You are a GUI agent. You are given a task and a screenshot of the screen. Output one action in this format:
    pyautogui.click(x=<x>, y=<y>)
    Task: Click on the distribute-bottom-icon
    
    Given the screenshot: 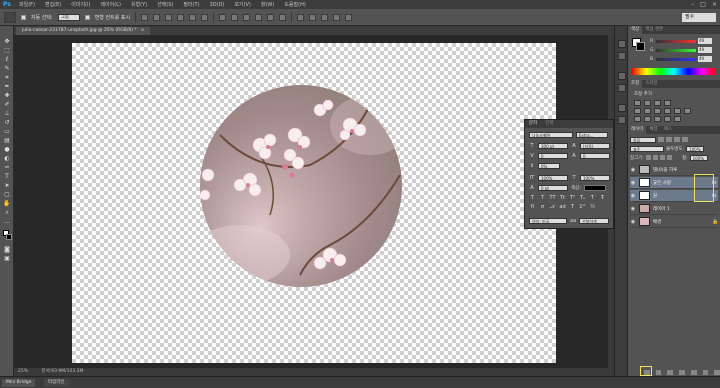 What is the action you would take?
    pyautogui.click(x=247, y=17)
    